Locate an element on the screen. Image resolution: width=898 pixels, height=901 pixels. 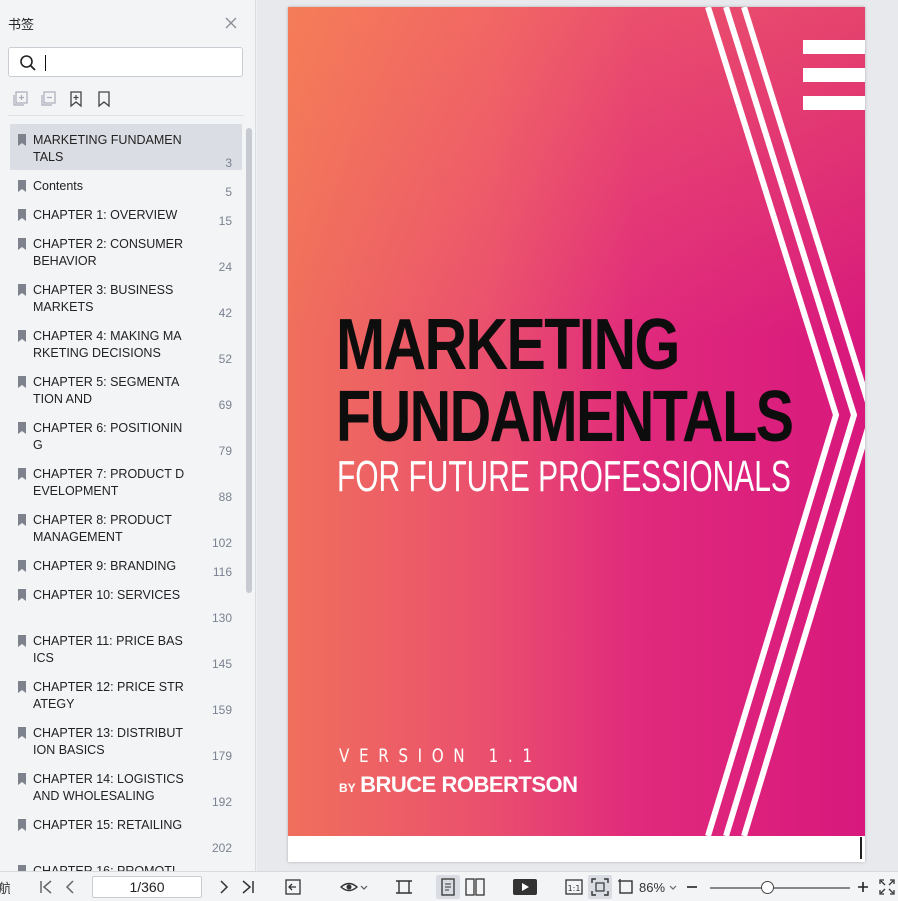
bookmark-page-number: 3 is located at coordinates (228, 163).